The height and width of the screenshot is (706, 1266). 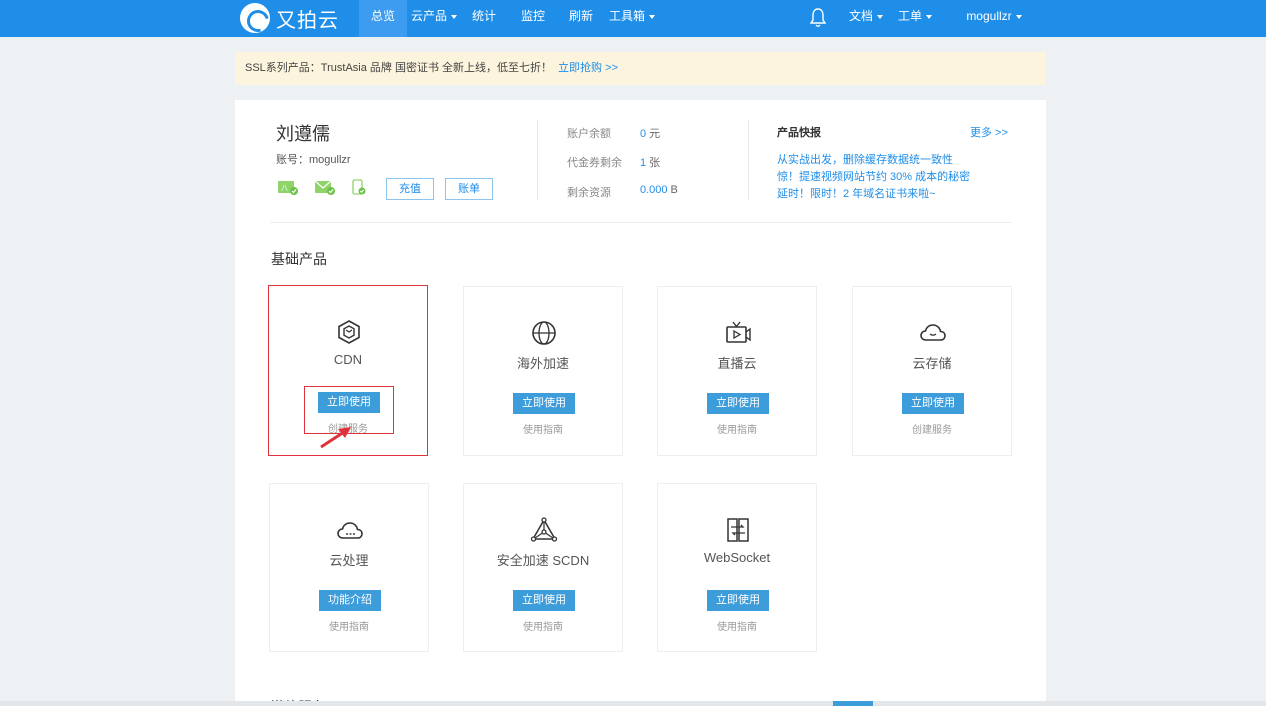 What do you see at coordinates (349, 560) in the screenshot?
I see `product-name: 云处理` at bounding box center [349, 560].